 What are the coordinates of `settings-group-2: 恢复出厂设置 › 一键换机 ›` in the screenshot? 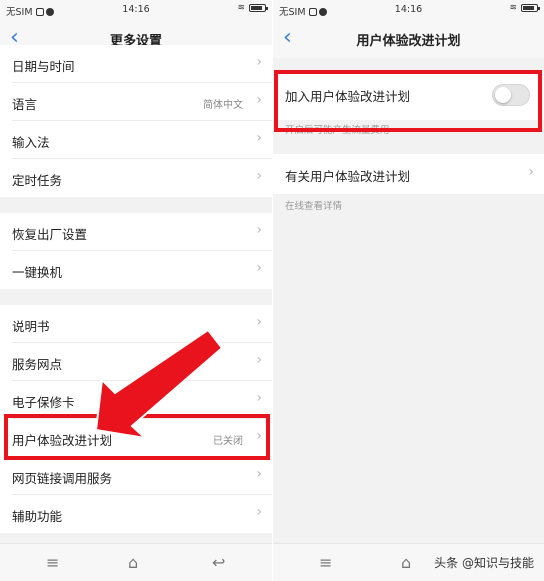 It's located at (136, 251).